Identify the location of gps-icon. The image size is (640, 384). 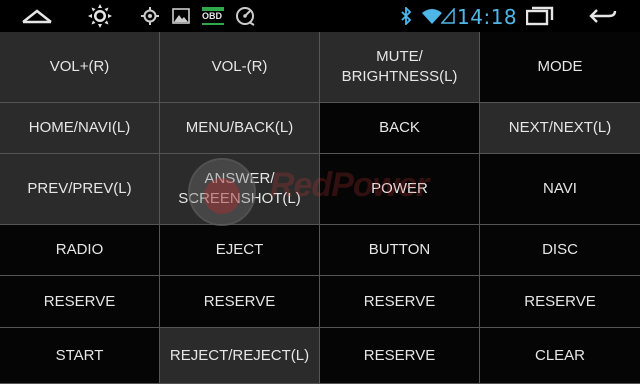
(150, 16).